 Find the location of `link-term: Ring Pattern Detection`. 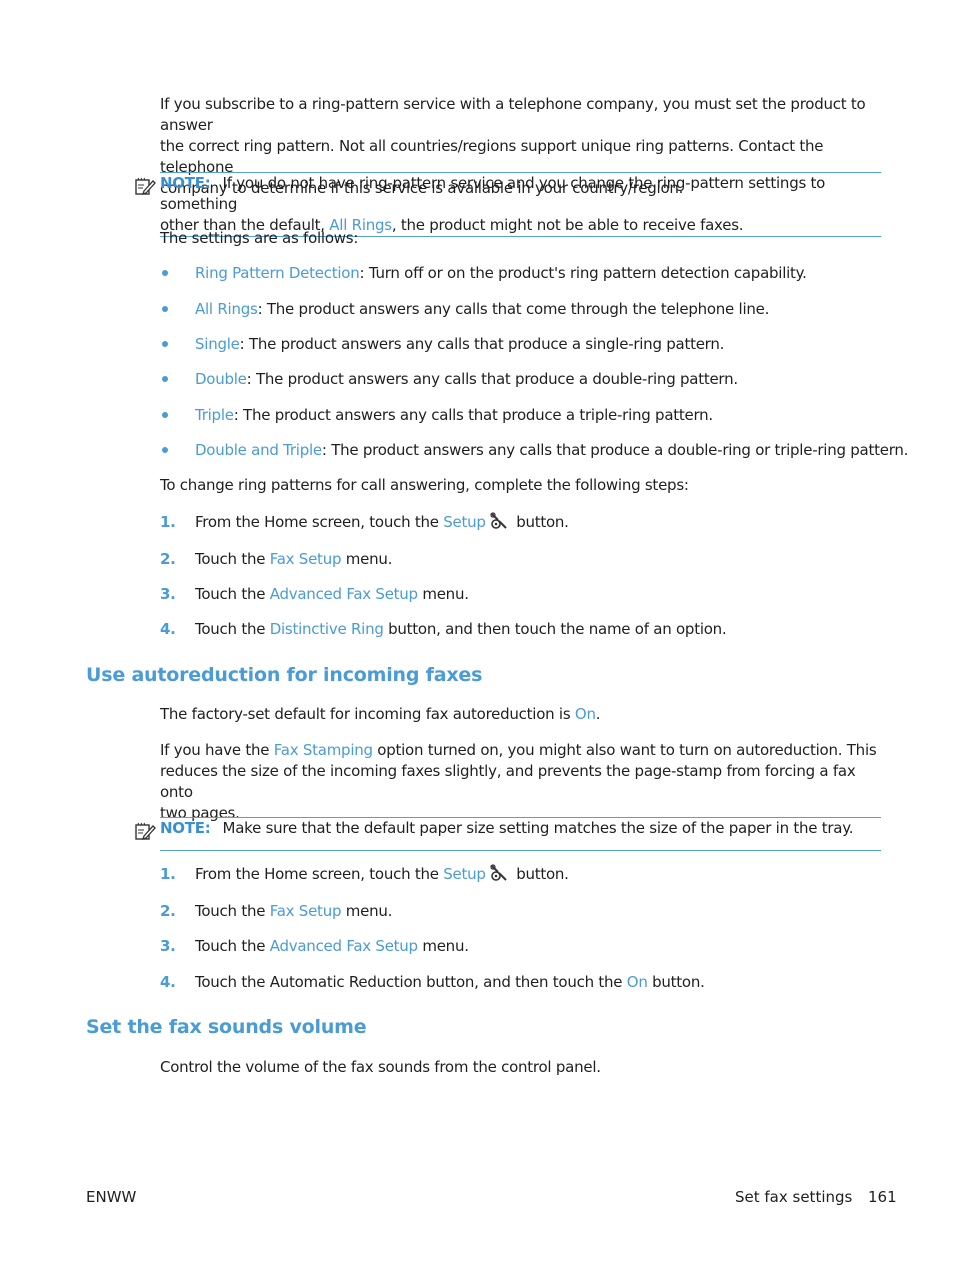

link-term: Ring Pattern Detection is located at coordinates (277, 273).